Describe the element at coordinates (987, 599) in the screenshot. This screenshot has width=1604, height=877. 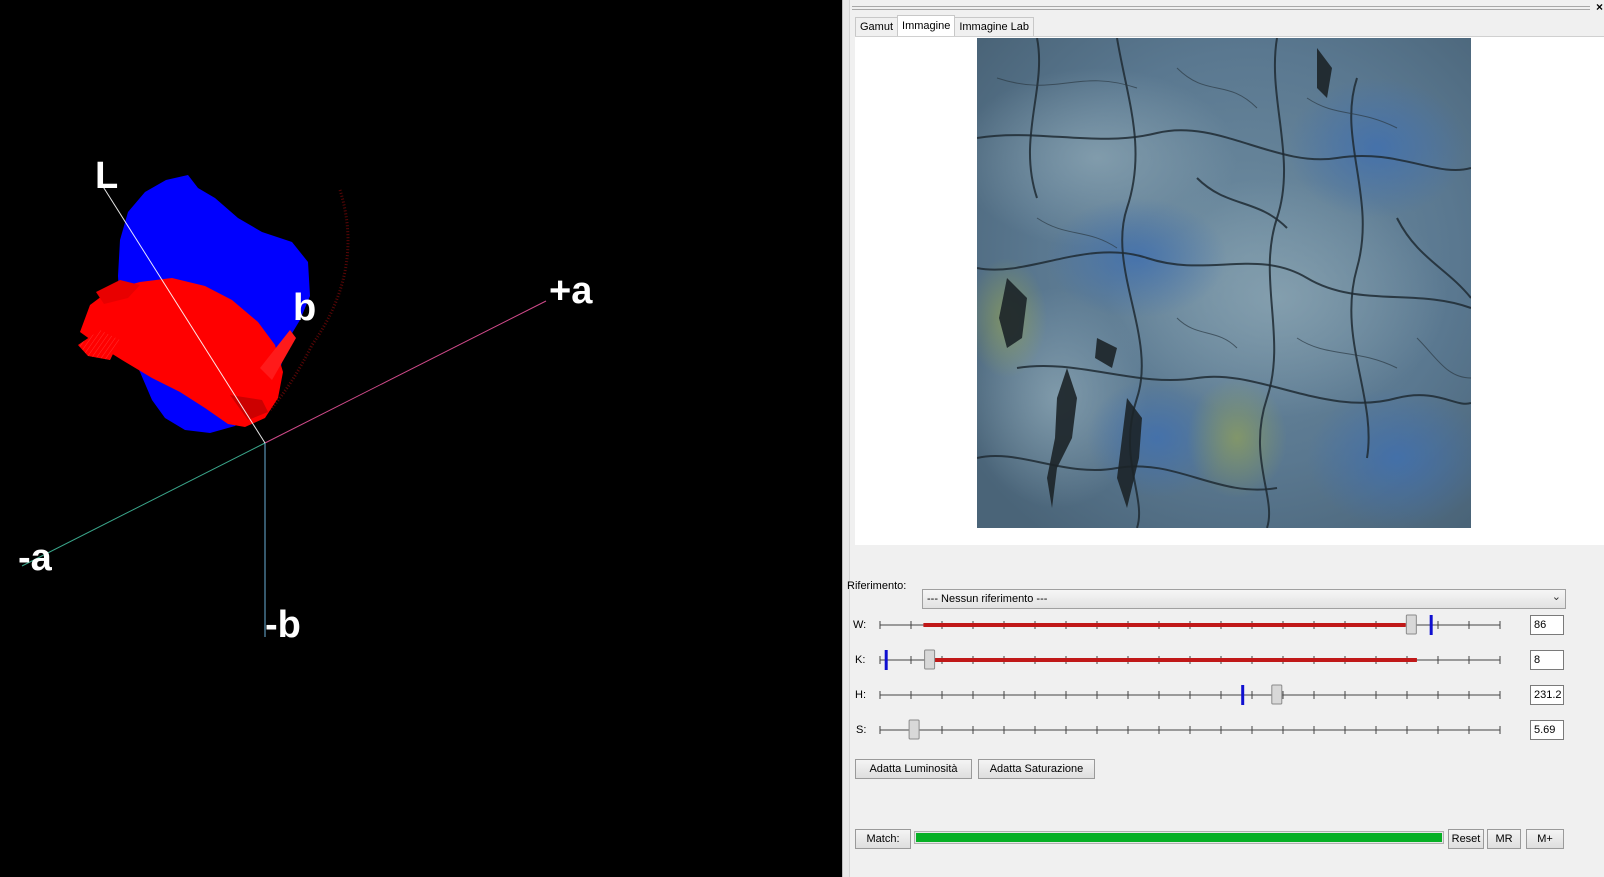
I see `reference-value: --- Nessun riferimento ---` at that location.